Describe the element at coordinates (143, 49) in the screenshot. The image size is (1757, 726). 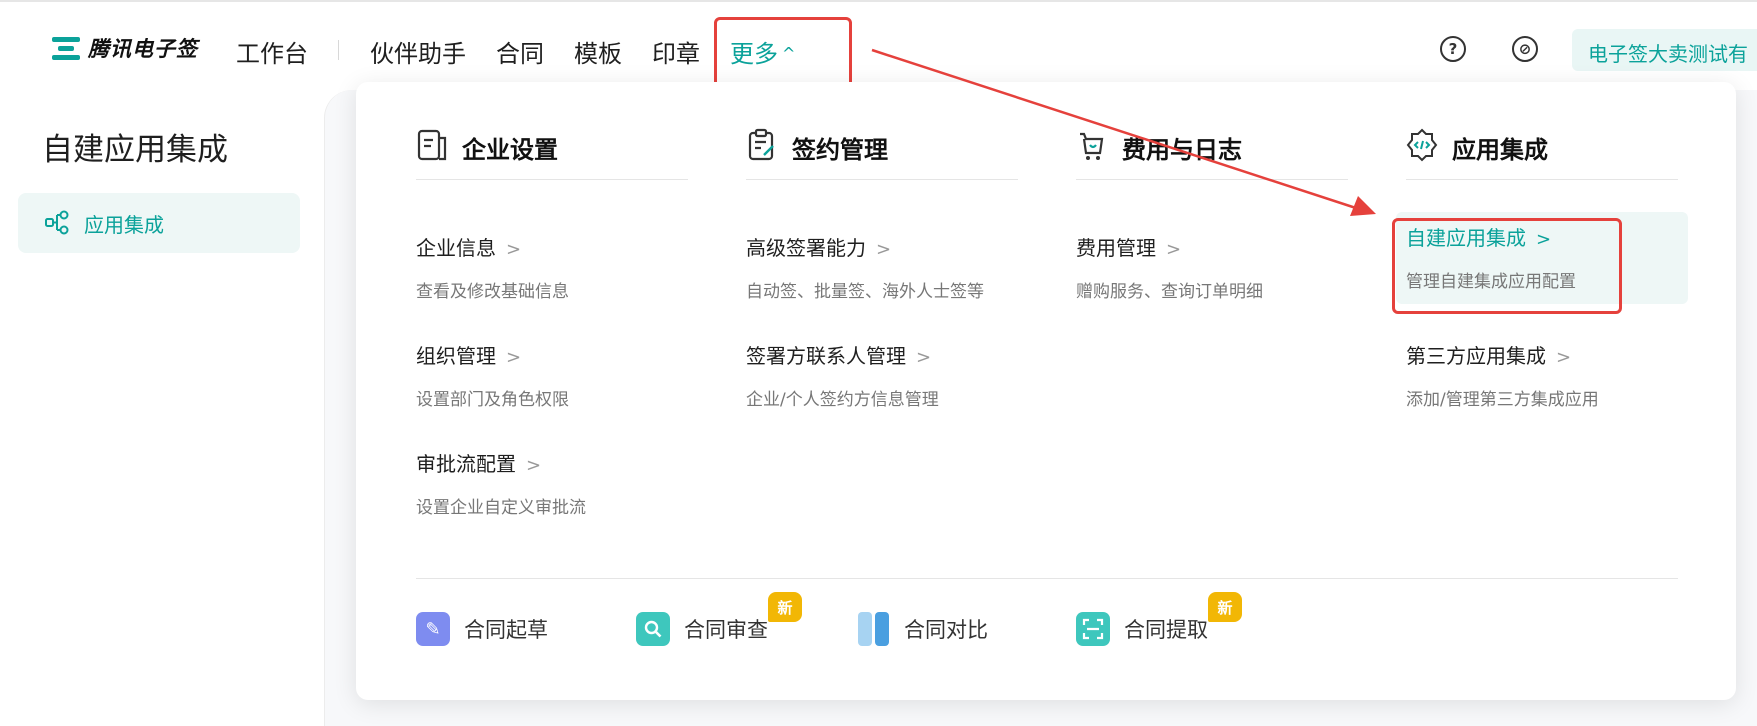
I see `brand-name: 腾讯电子签` at that location.